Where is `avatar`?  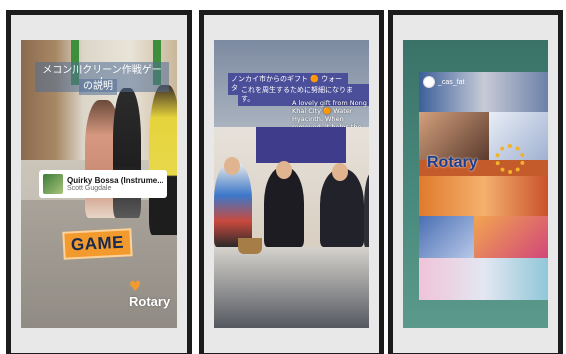 avatar is located at coordinates (429, 82).